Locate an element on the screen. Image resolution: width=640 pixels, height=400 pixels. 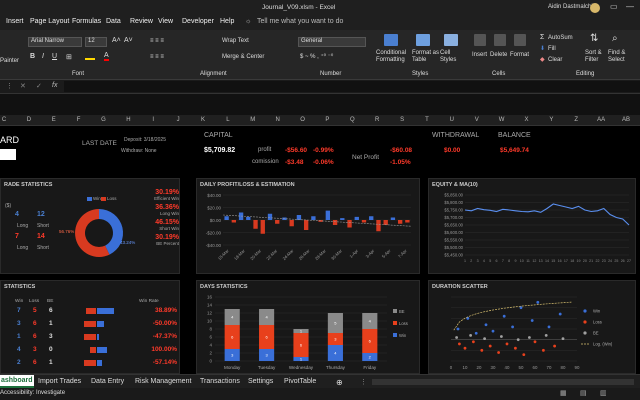
tab-import-trades: Import Trades is located at coordinates (59, 381).